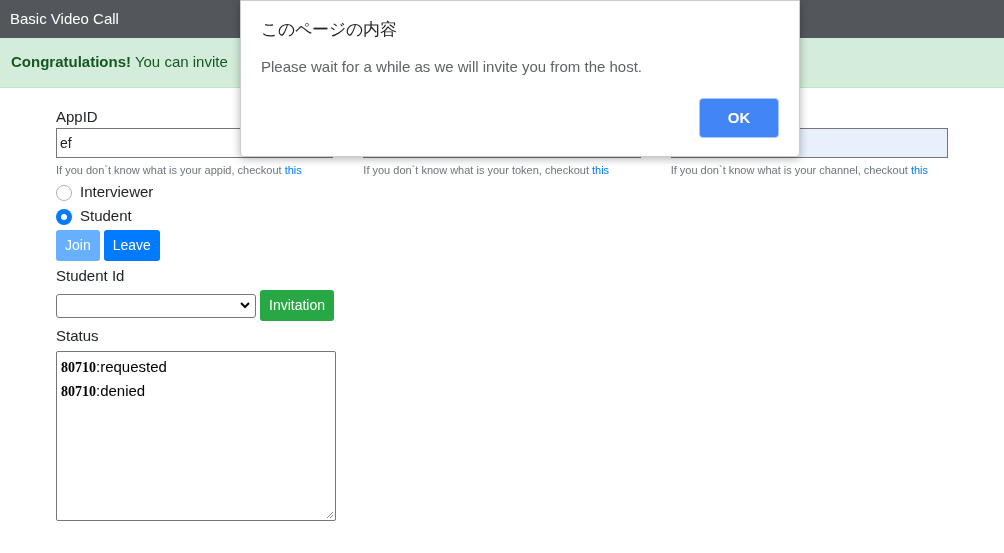  Describe the element at coordinates (297, 305) in the screenshot. I see `invitation-button: Invitation` at that location.